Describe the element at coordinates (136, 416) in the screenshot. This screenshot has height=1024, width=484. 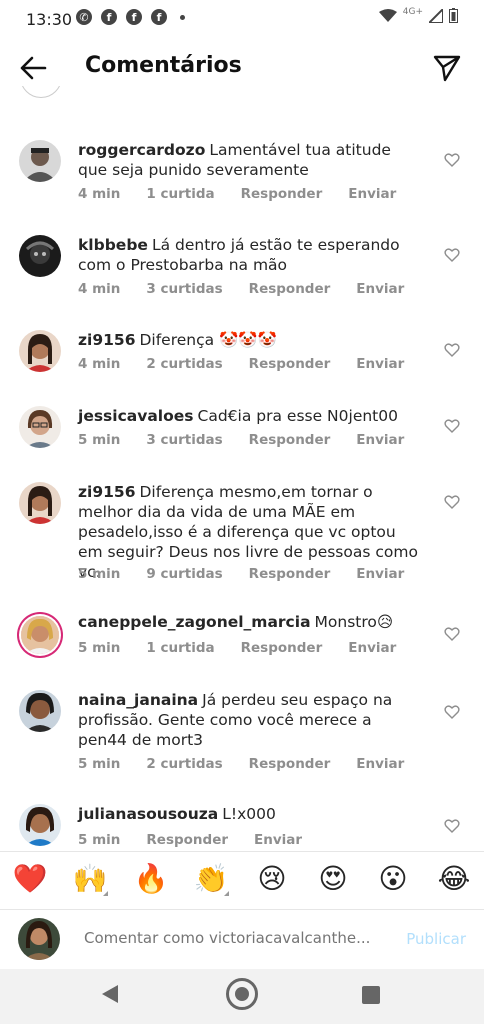
I see `comment-username: jessicavaloes` at that location.